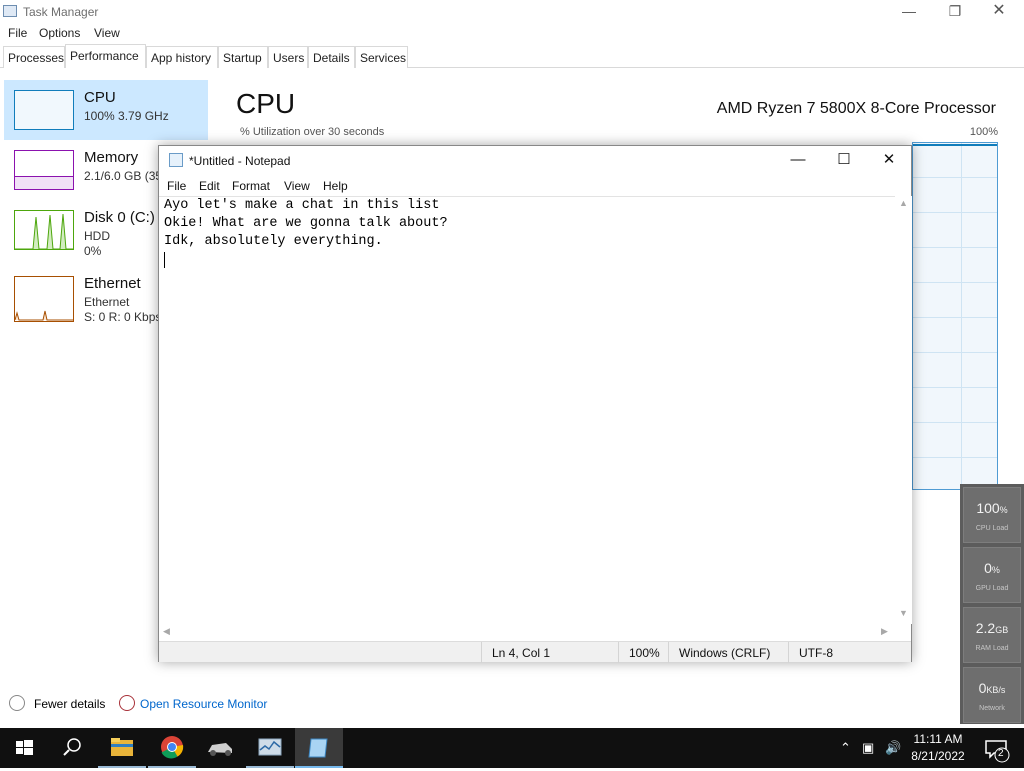 The height and width of the screenshot is (771, 1024). What do you see at coordinates (535, 161) in the screenshot?
I see `notepad-titlebar: *Untitled - Notepad — ☐ ✕` at bounding box center [535, 161].